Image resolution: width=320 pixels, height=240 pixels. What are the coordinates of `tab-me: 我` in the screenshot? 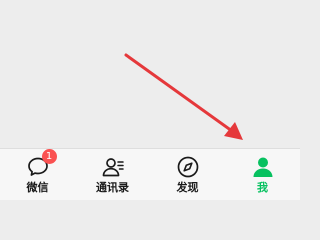 It's located at (262, 174).